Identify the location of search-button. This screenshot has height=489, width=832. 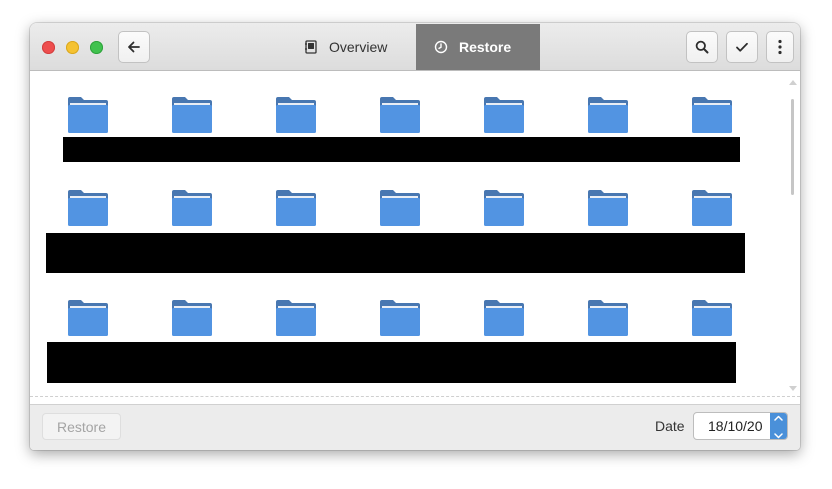
(702, 47).